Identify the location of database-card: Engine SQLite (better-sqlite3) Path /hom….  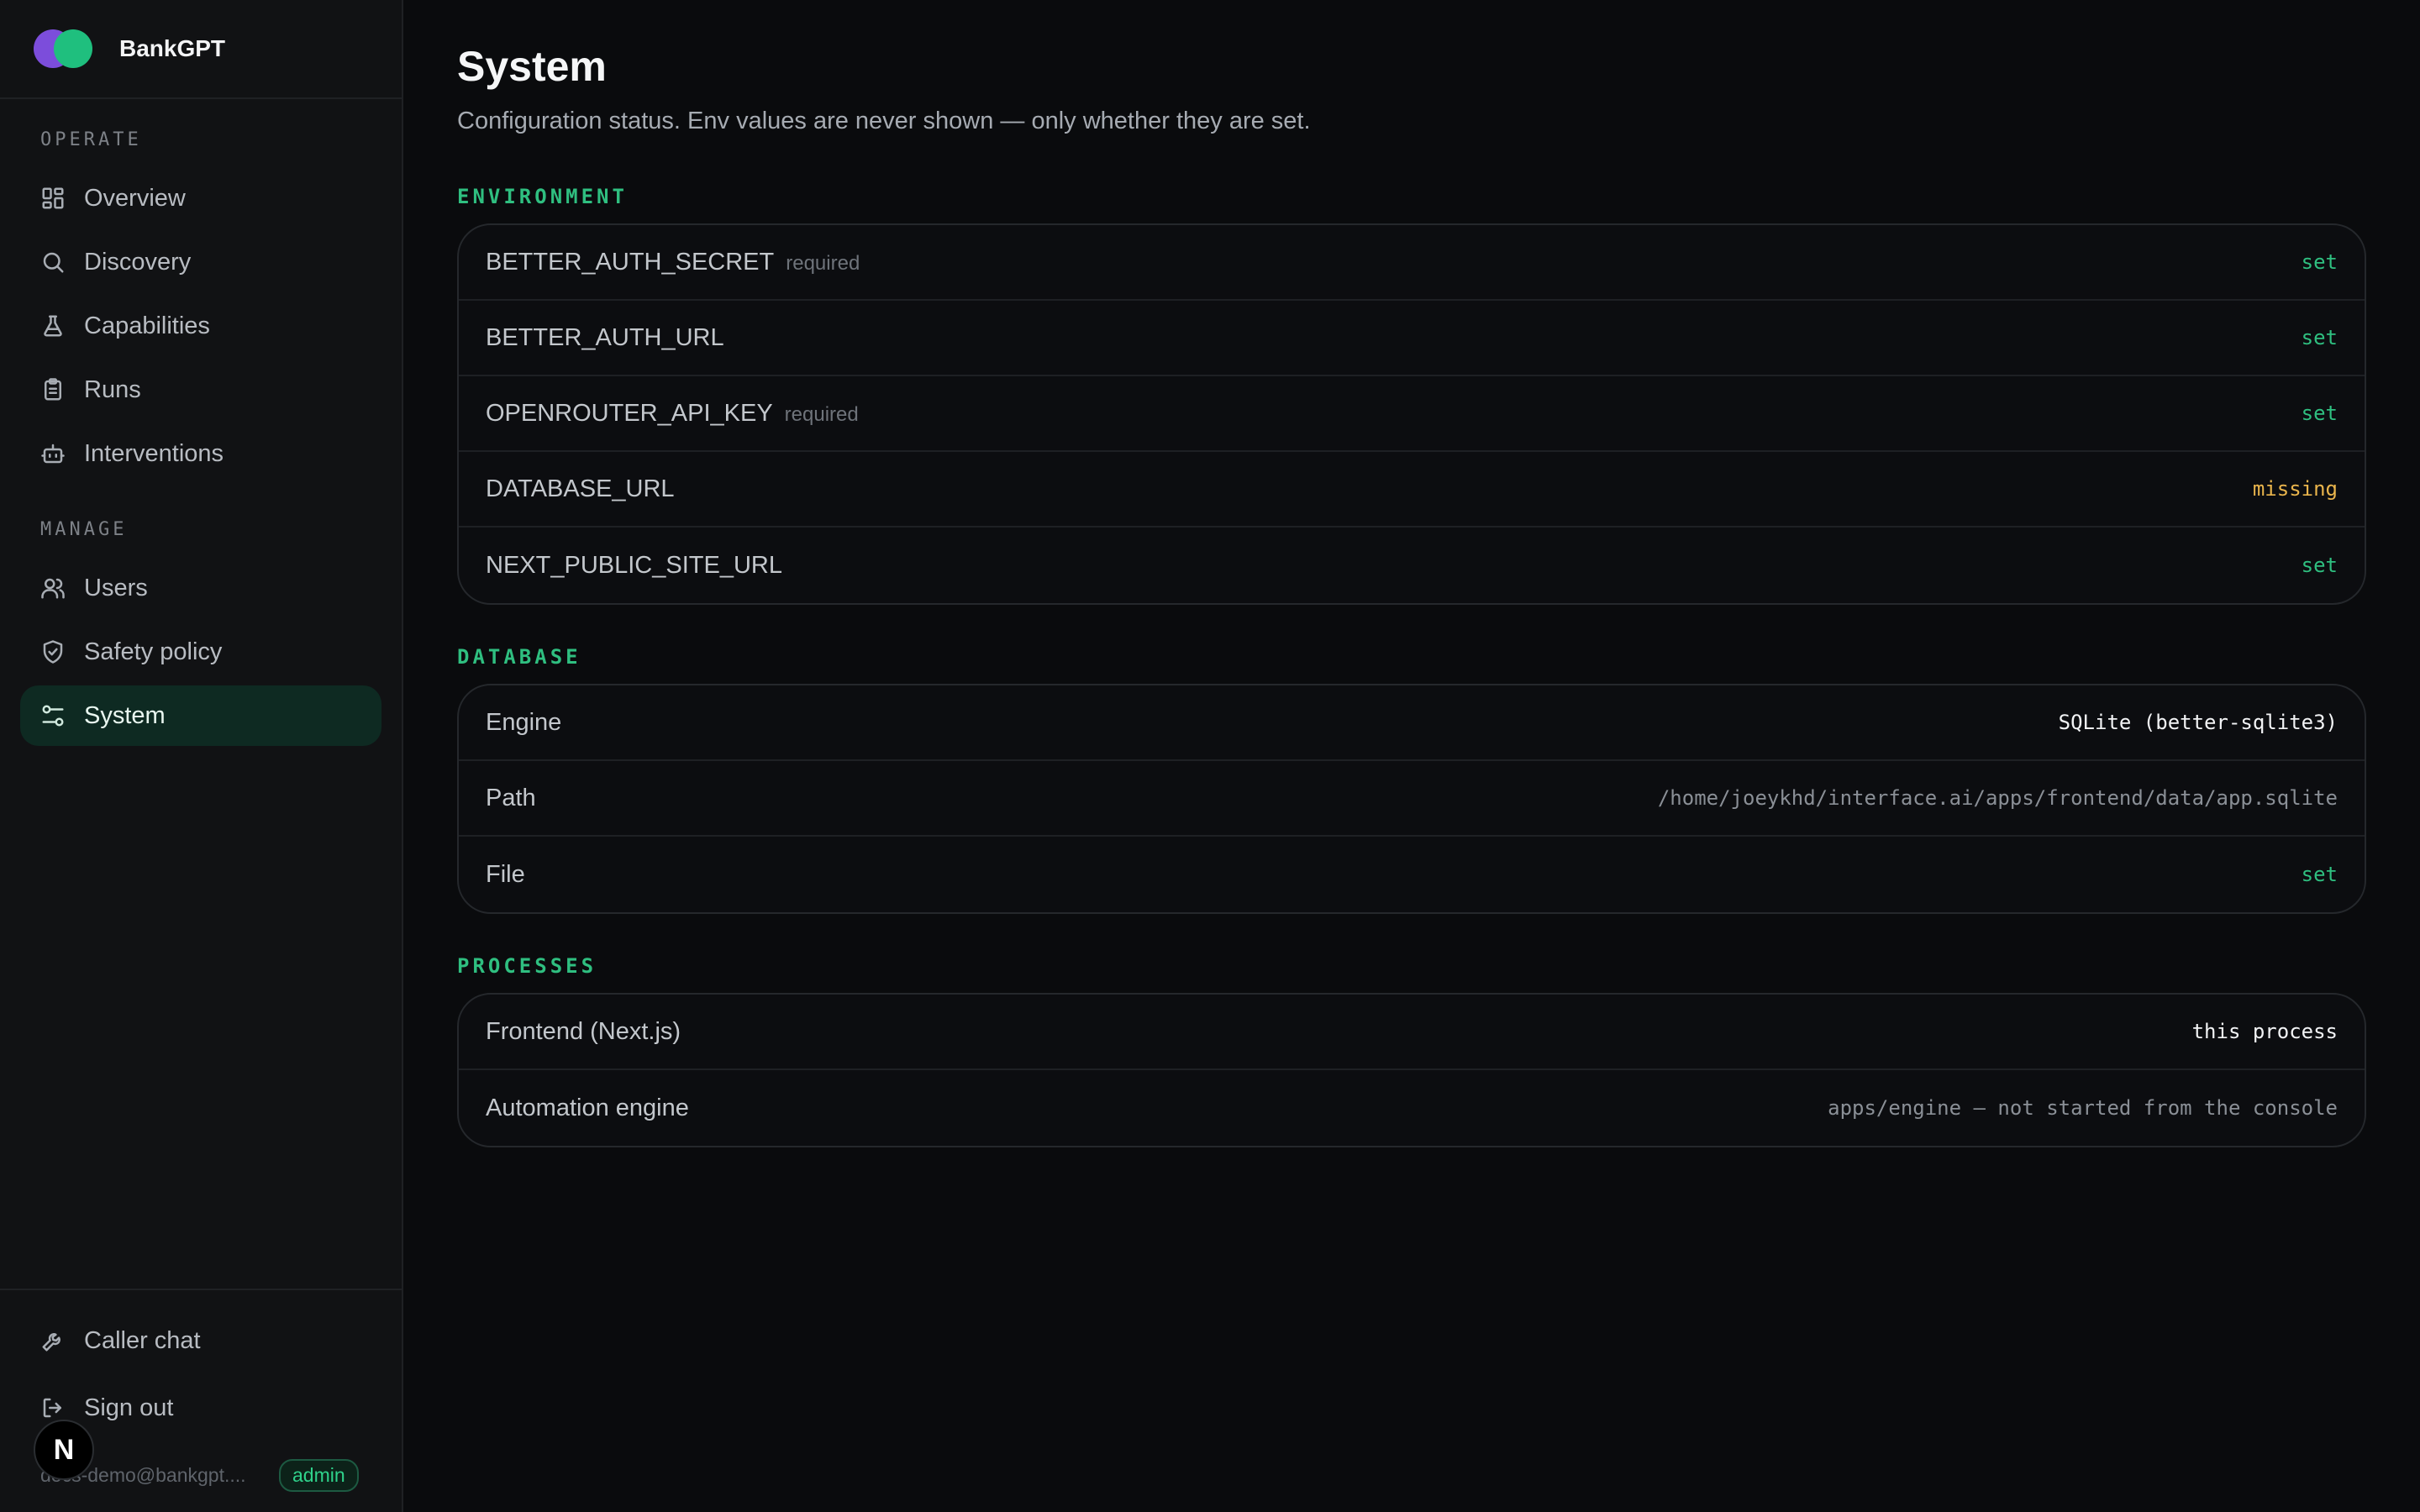
(1411, 799).